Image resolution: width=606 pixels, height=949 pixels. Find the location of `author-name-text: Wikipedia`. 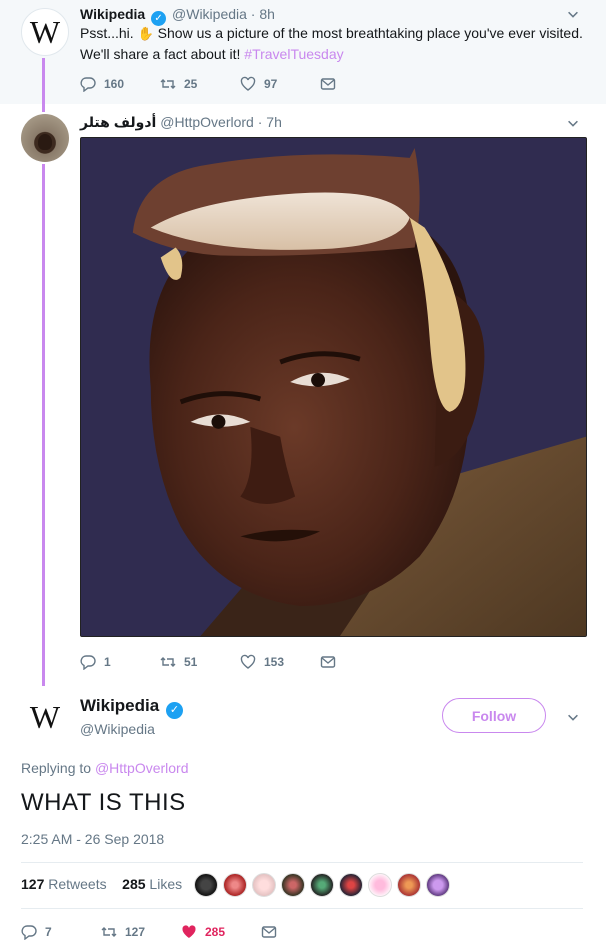

author-name-text: Wikipedia is located at coordinates (120, 705).